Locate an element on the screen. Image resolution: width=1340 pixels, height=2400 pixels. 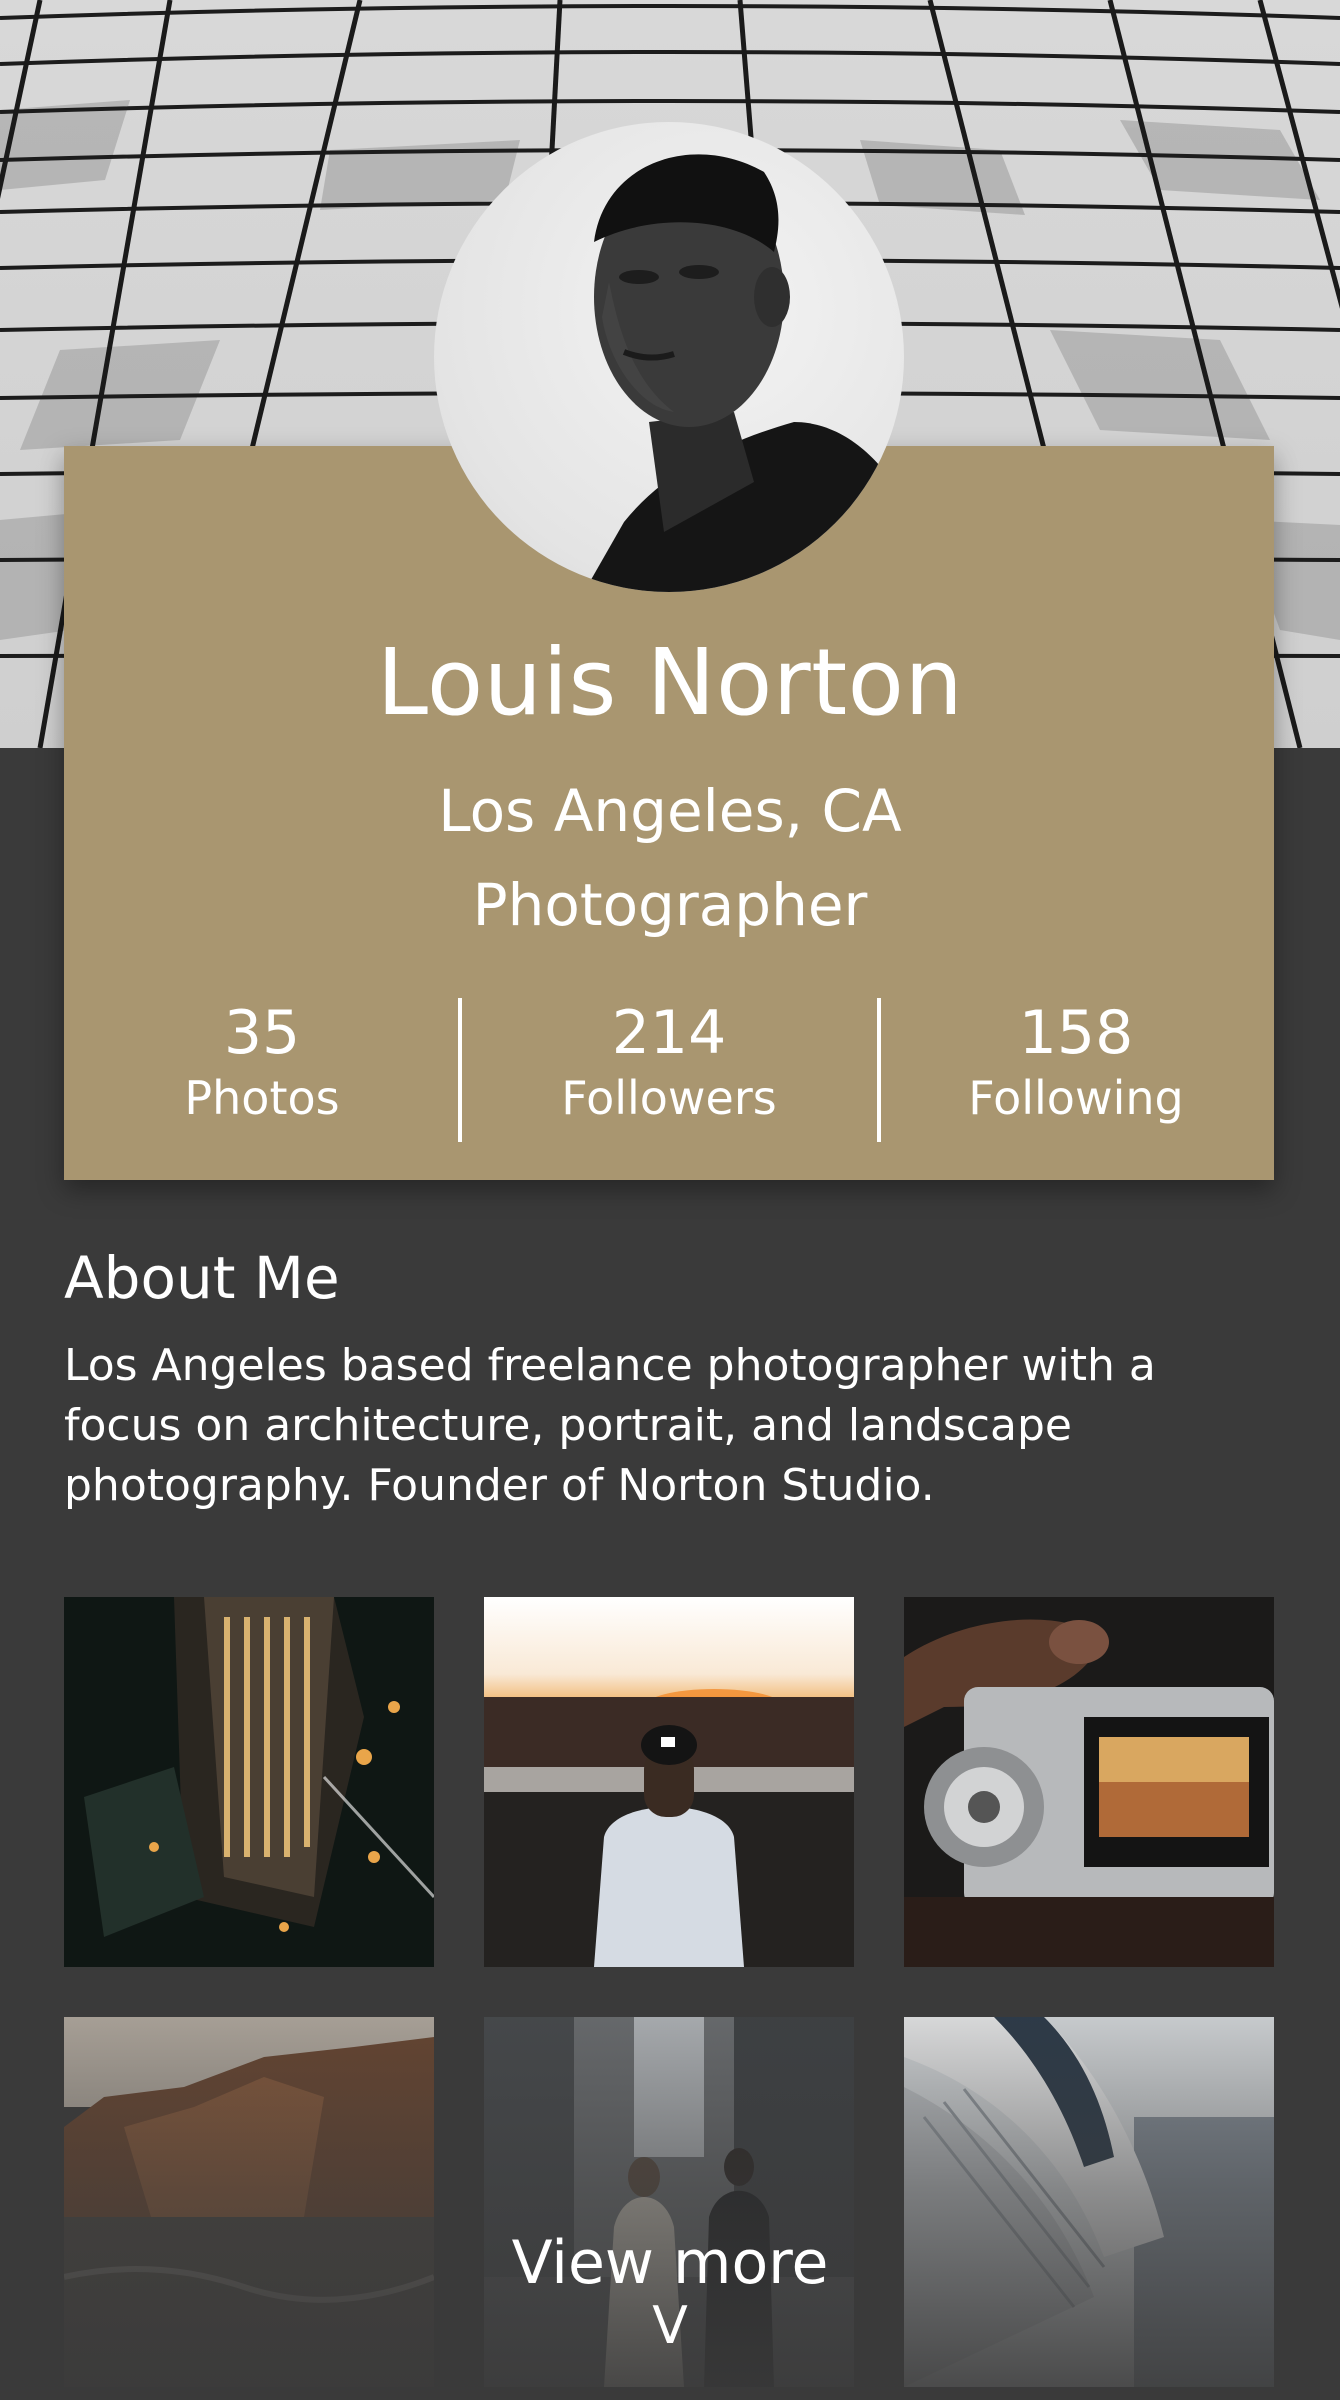
profile-location: Los Angeles, CA is located at coordinates (670, 811).